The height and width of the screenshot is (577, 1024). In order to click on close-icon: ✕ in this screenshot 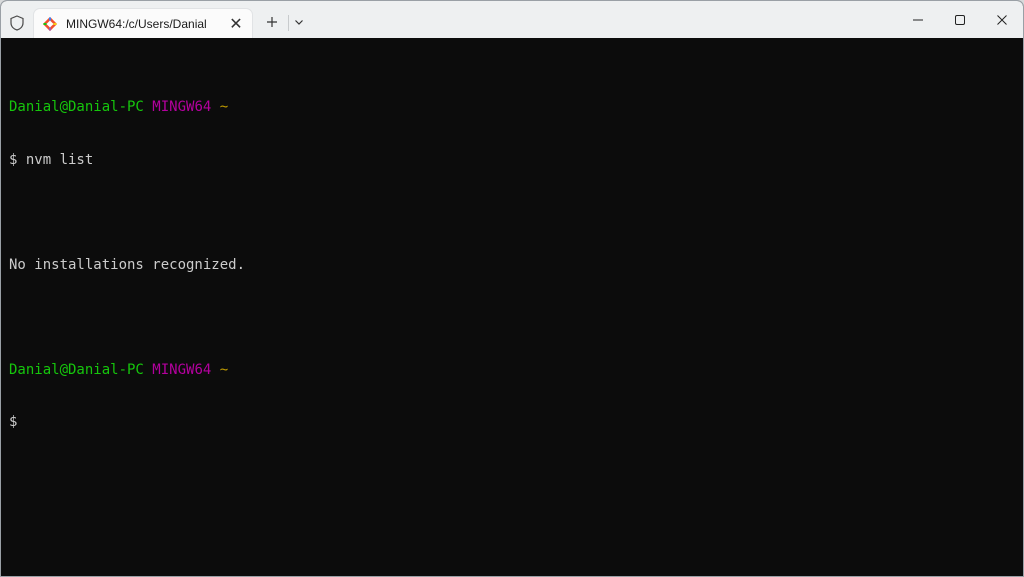, I will do `click(236, 24)`.